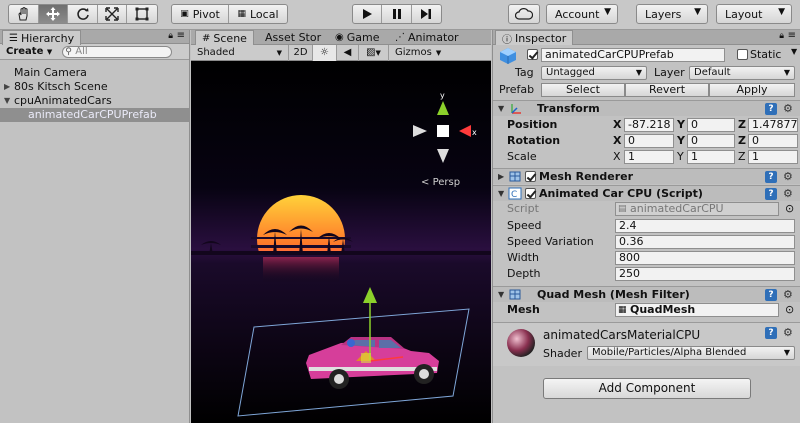 The height and width of the screenshot is (423, 800). I want to click on position-label: Position, so click(532, 124).